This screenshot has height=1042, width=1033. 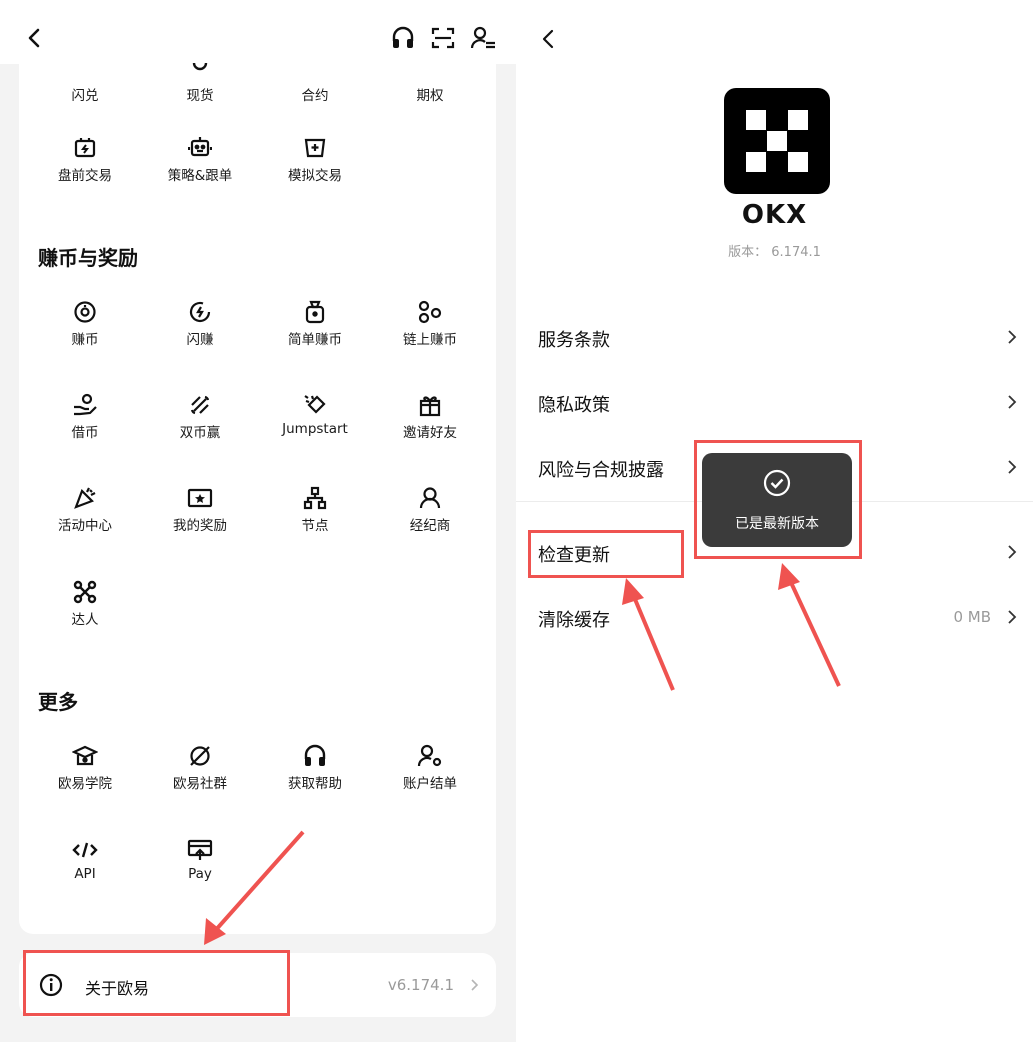 I want to click on premarket-icon, so click(x=85, y=148).